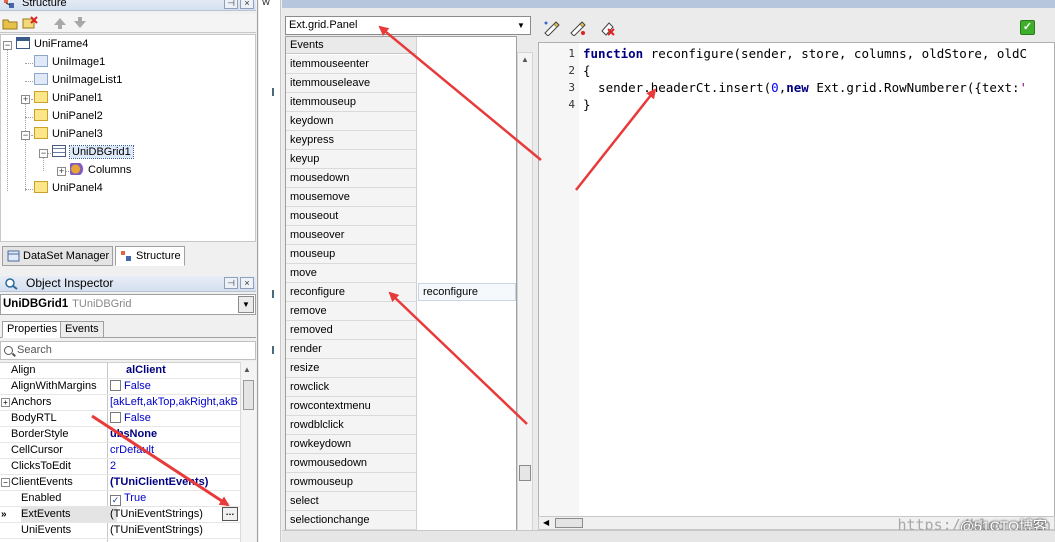  What do you see at coordinates (351, 159) in the screenshot?
I see `event-row-keyup: keyup` at bounding box center [351, 159].